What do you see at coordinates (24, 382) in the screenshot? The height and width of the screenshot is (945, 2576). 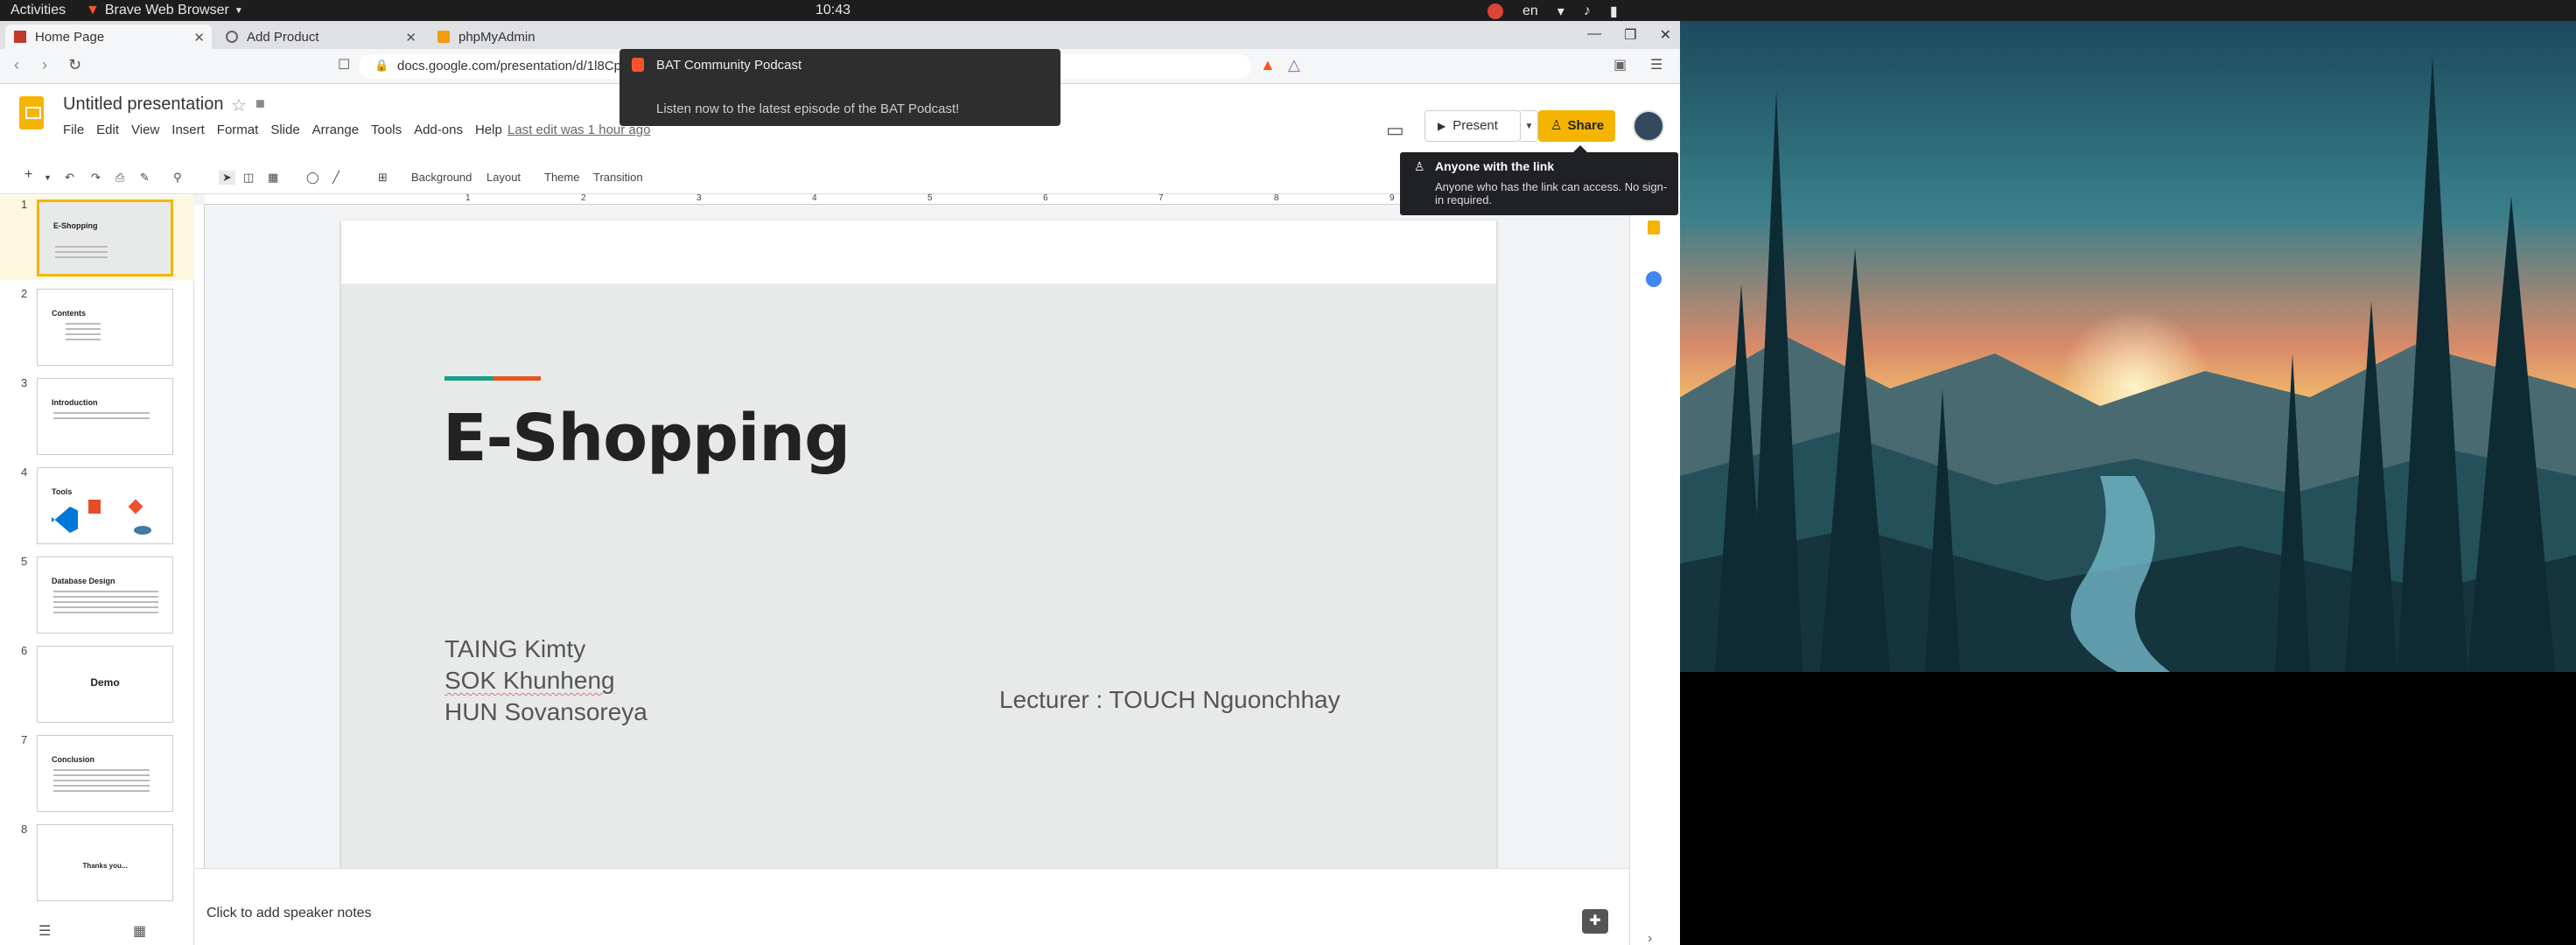 I see `slide-number: 3` at bounding box center [24, 382].